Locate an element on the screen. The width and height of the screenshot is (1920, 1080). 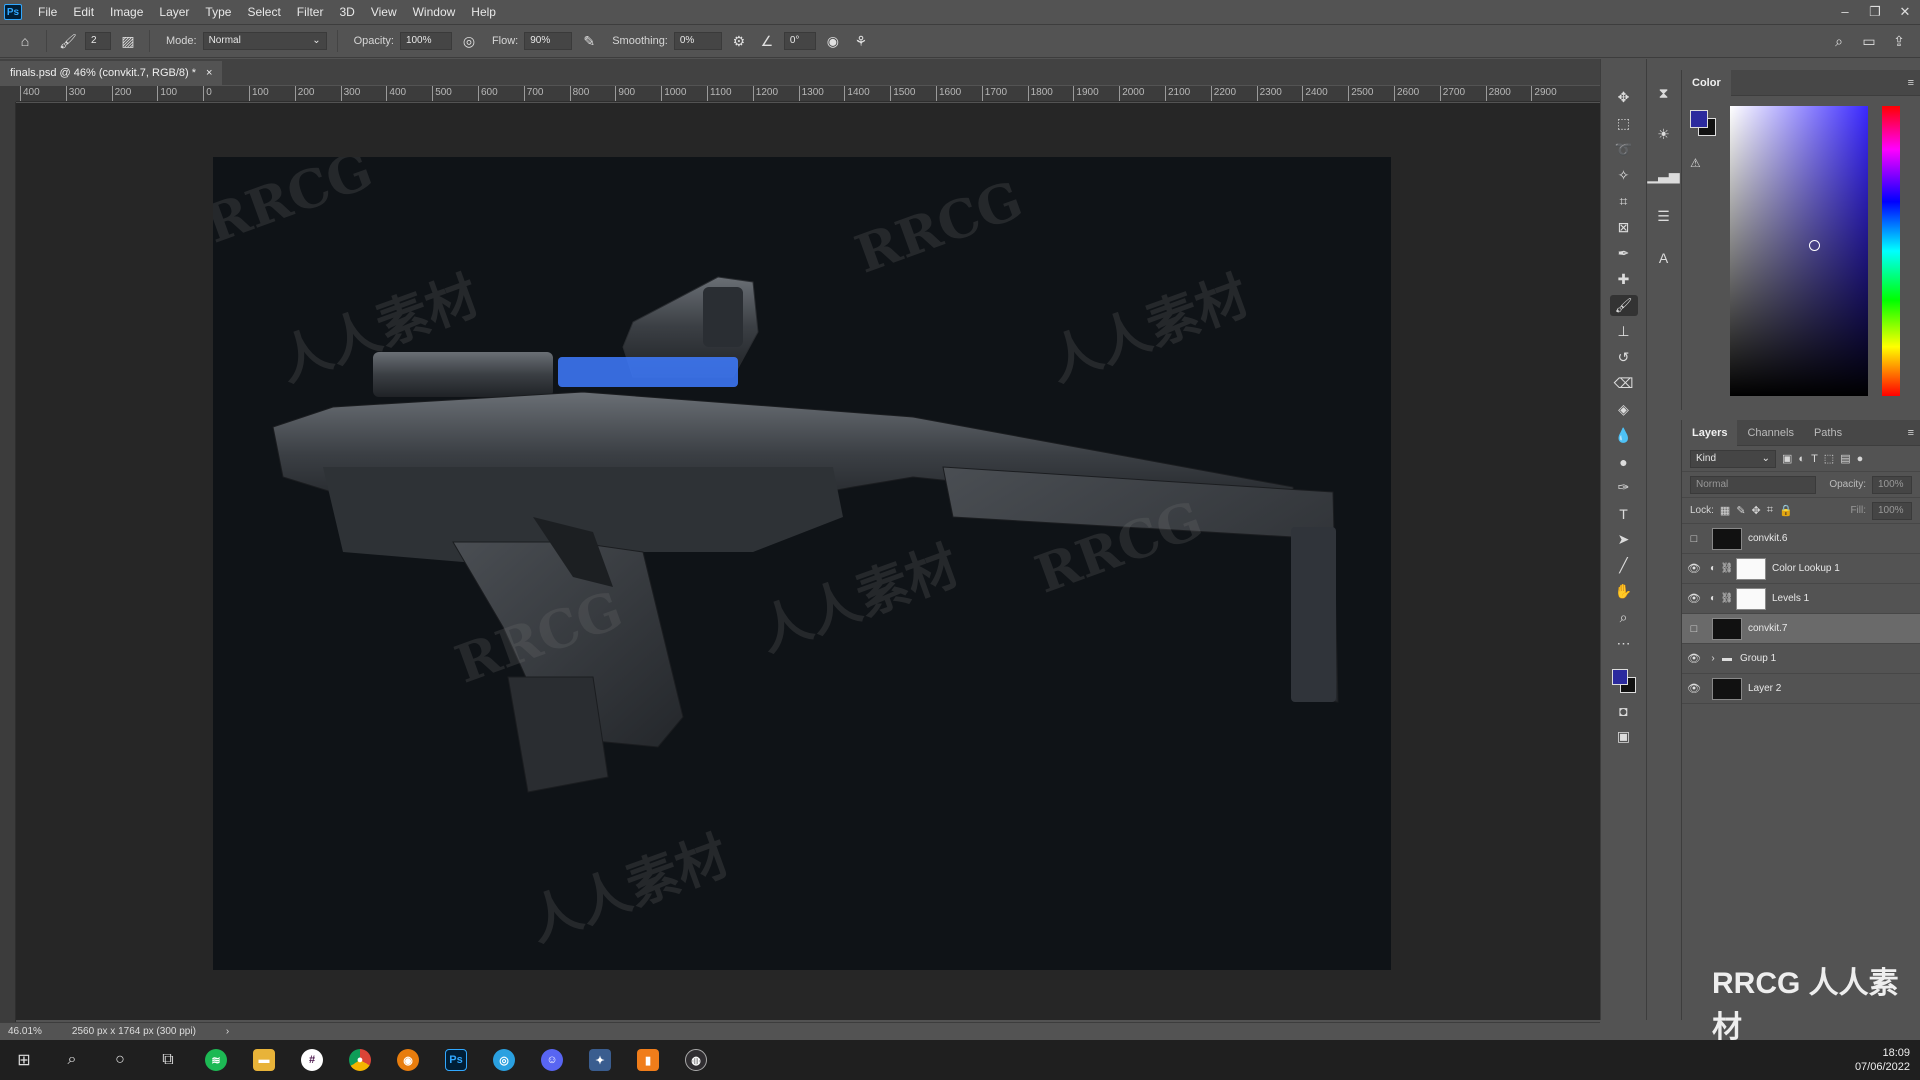
zoom-level: 46.01% is located at coordinates (25, 1031).